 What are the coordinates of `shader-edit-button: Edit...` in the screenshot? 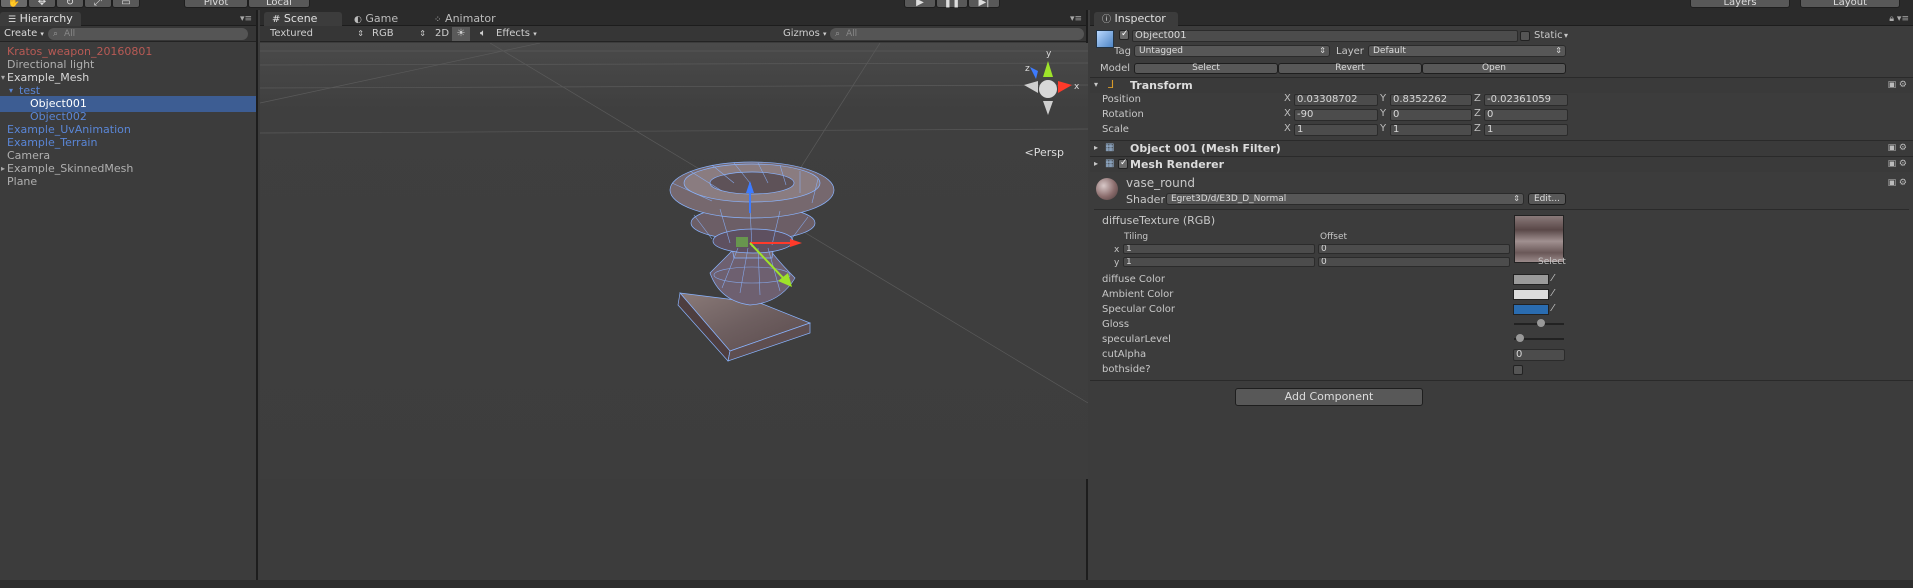 It's located at (1547, 199).